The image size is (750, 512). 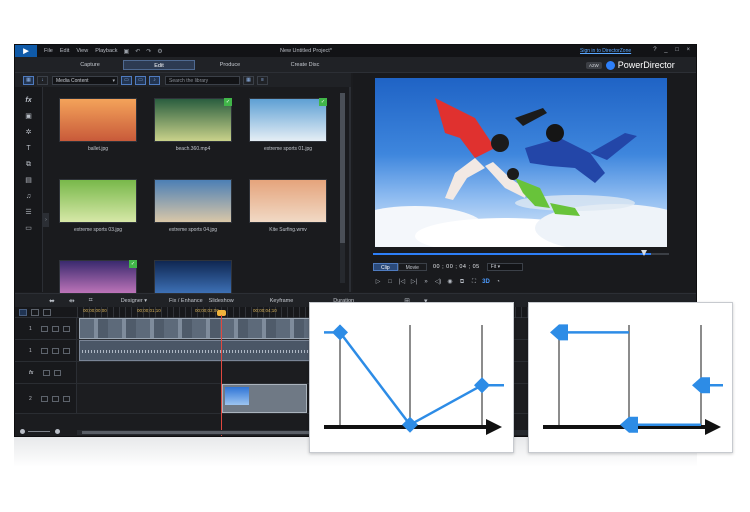 What do you see at coordinates (305, 65) in the screenshot?
I see `tab-create-disc: Create Disc` at bounding box center [305, 65].